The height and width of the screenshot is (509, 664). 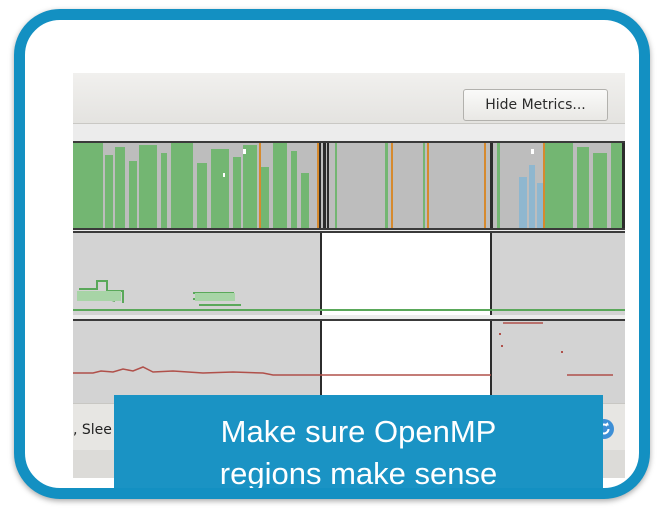 I want to click on timeline-graphic, so click(x=349, y=185).